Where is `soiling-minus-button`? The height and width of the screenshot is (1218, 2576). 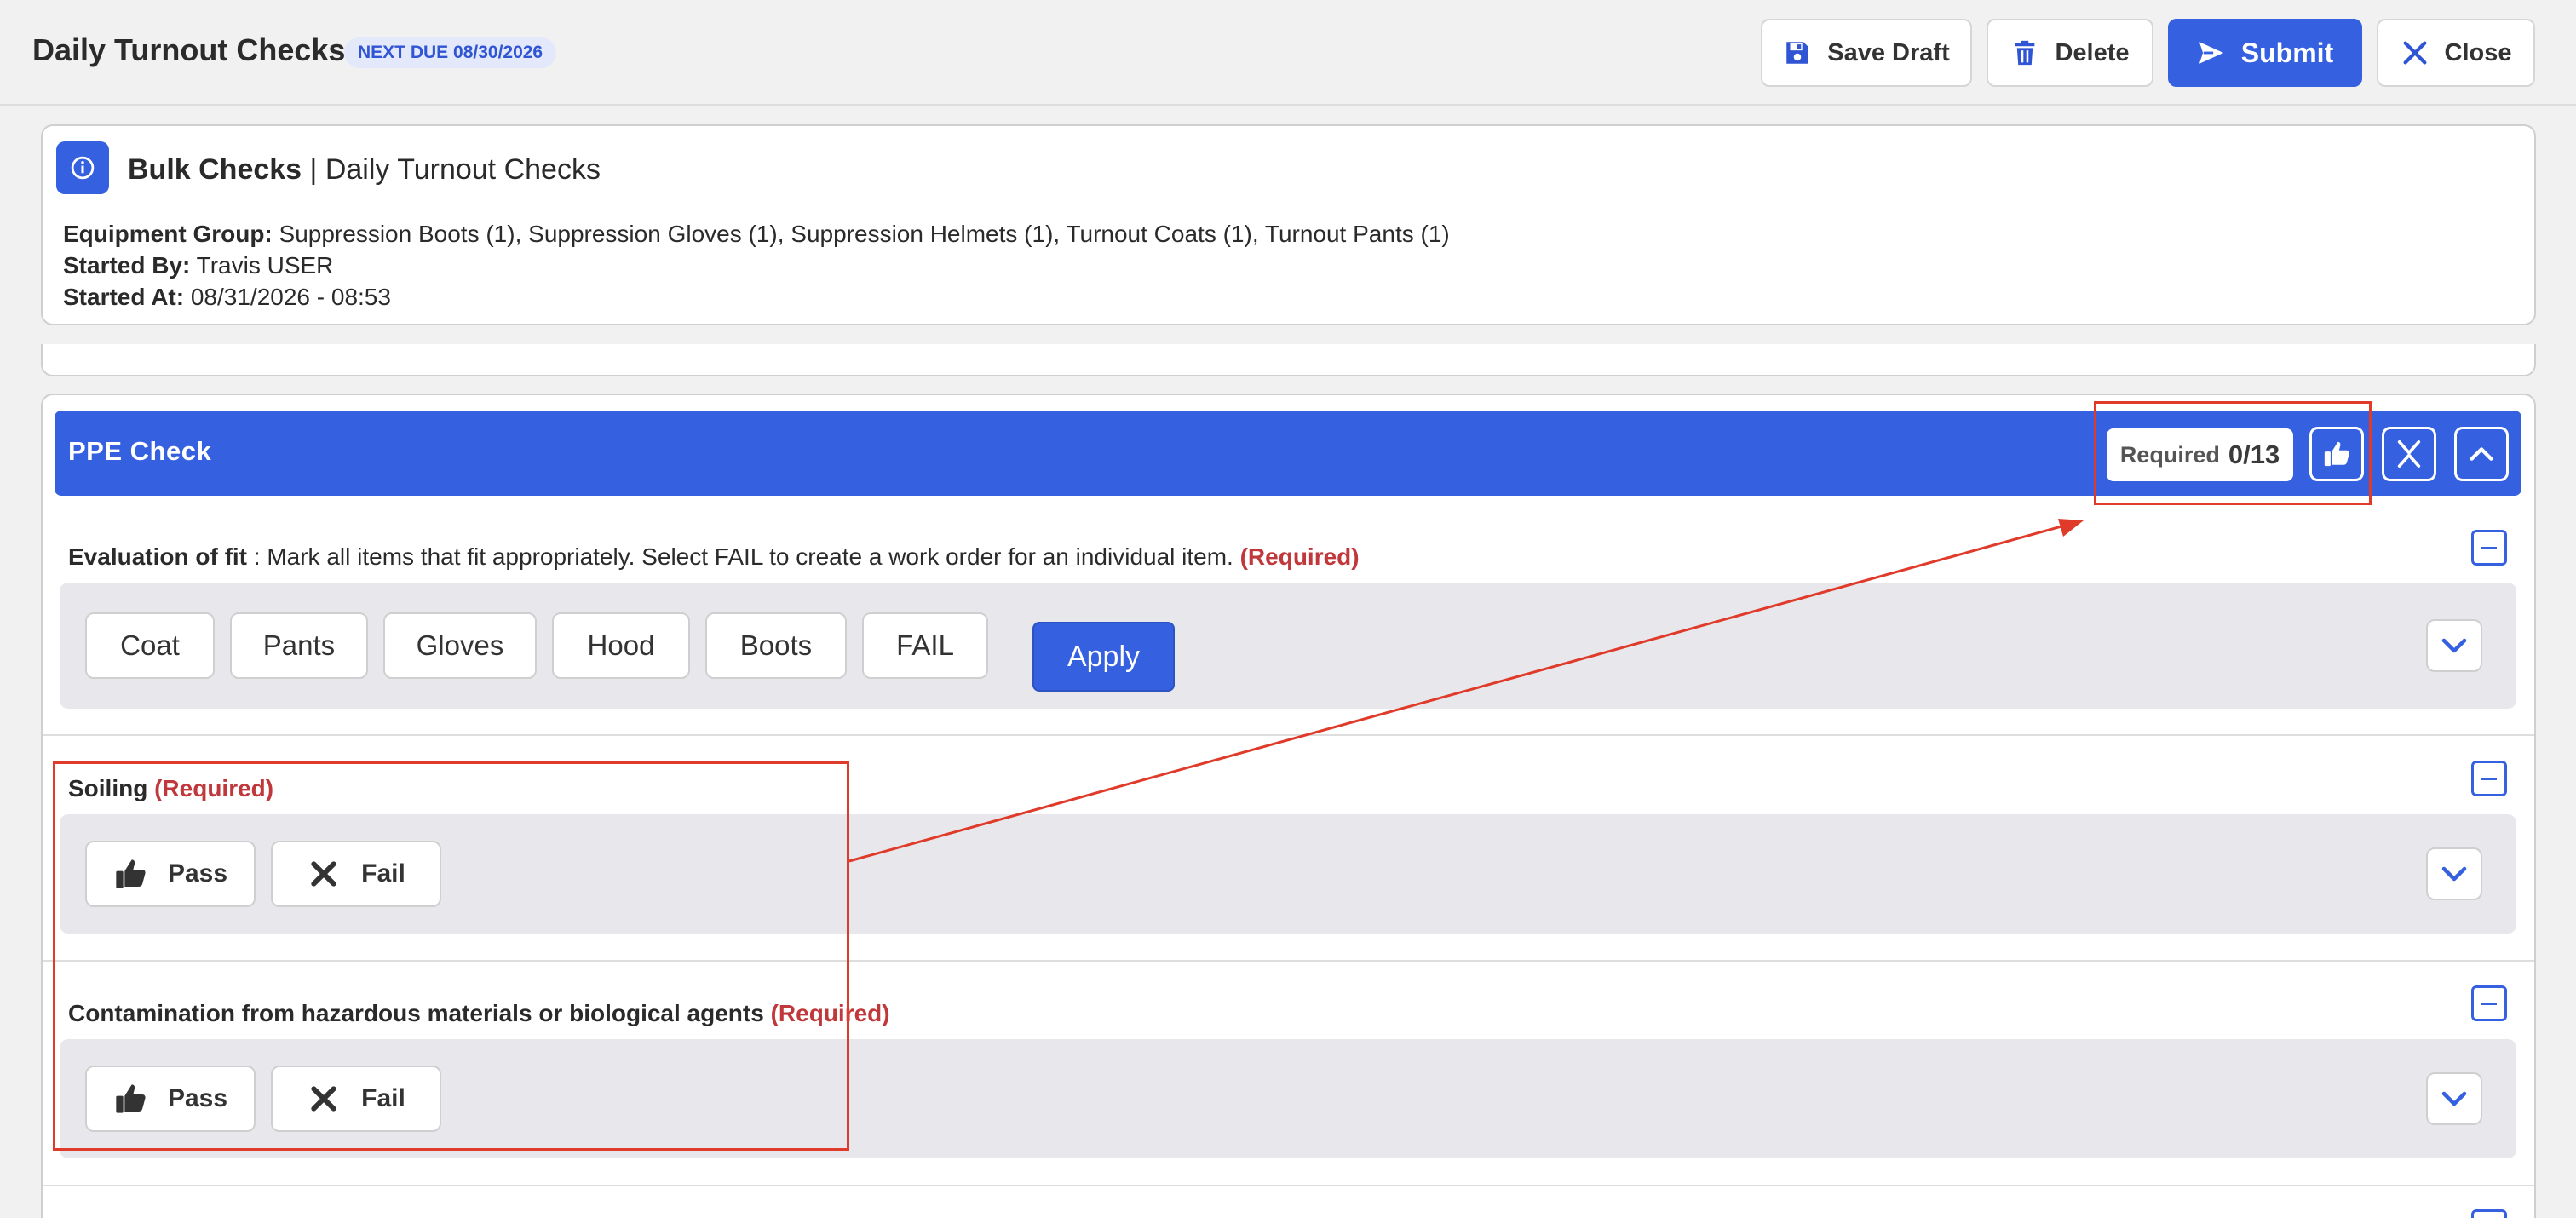 soiling-minus-button is located at coordinates (2489, 778).